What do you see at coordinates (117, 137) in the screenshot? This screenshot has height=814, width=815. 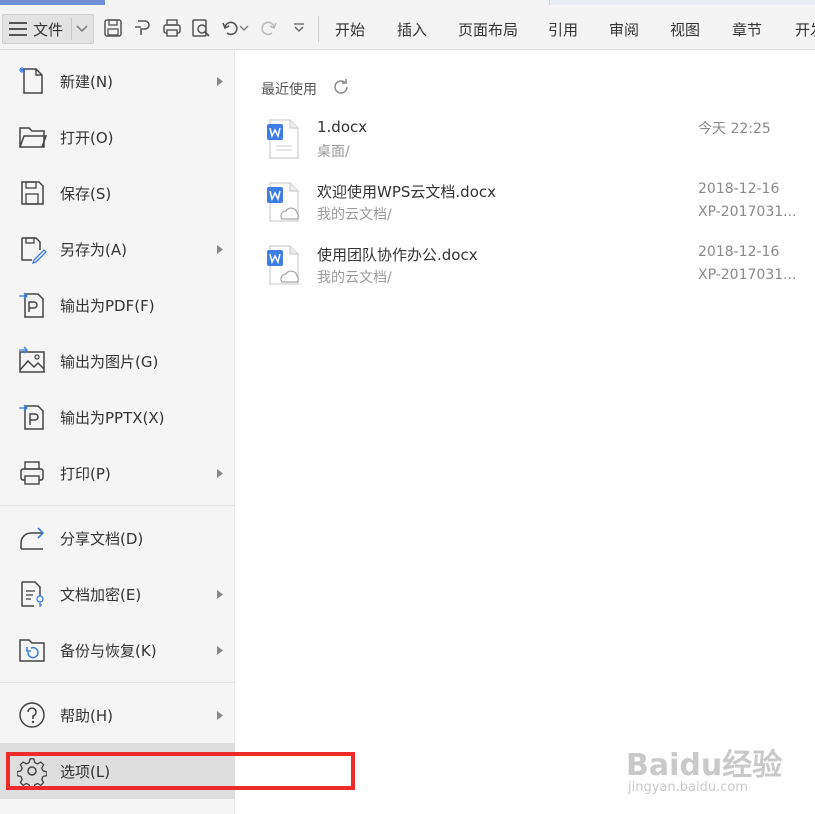 I see `menu-item-open: 打开(O)` at bounding box center [117, 137].